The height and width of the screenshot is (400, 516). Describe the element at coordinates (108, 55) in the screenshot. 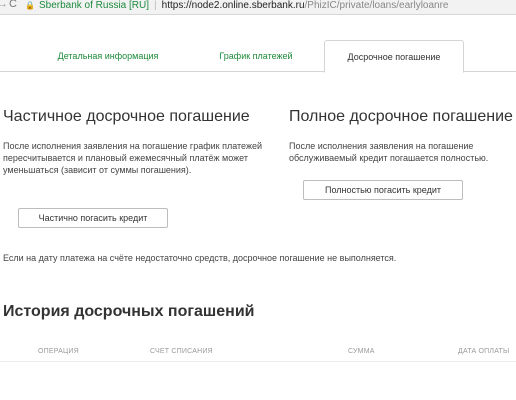

I see `tab-details: Детальная информация` at that location.